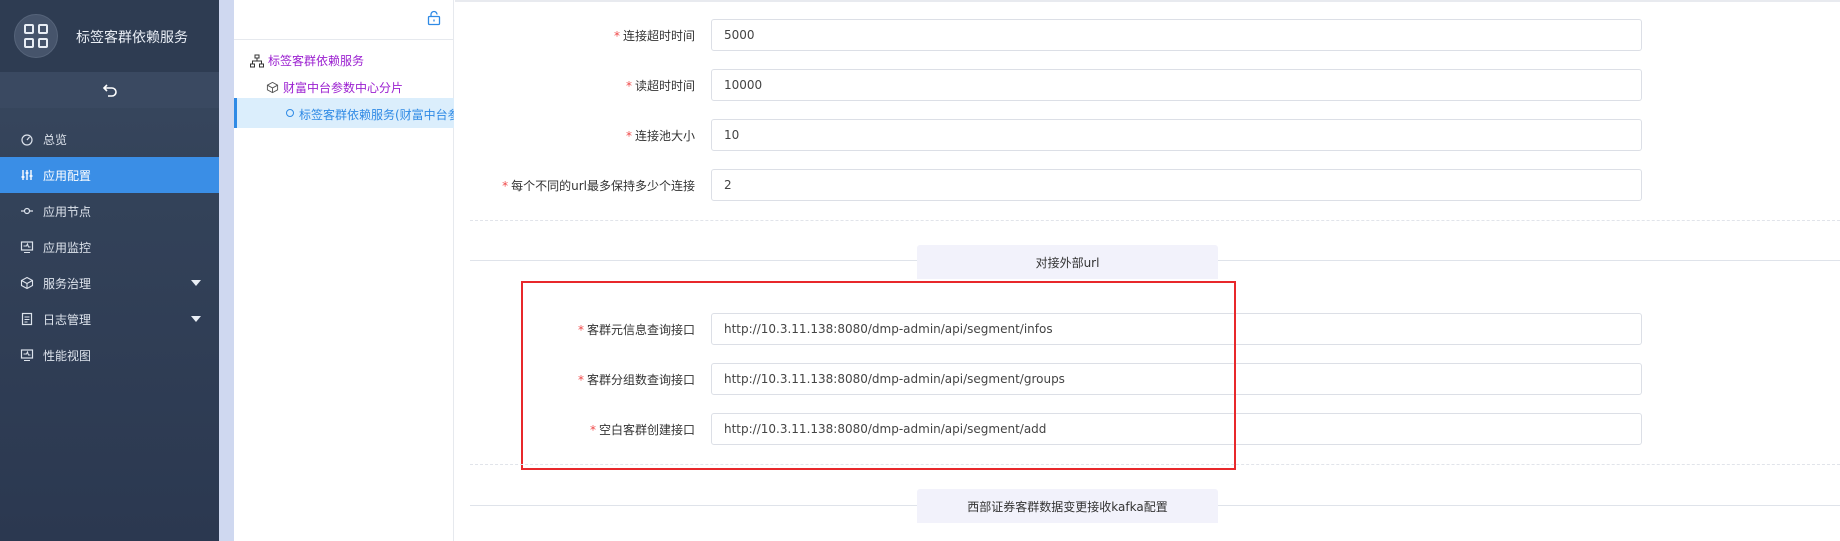  I want to click on sidebar-item-label: 应用配置, so click(67, 175).